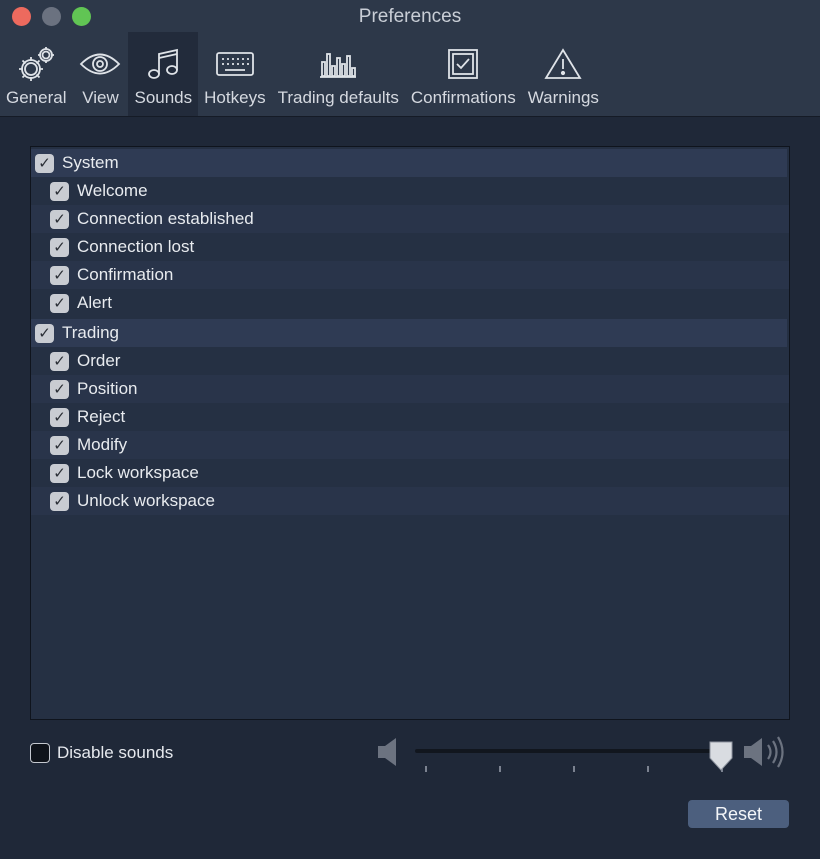 The width and height of the screenshot is (820, 859). Describe the element at coordinates (165, 218) in the screenshot. I see `sound-label: Connection established` at that location.